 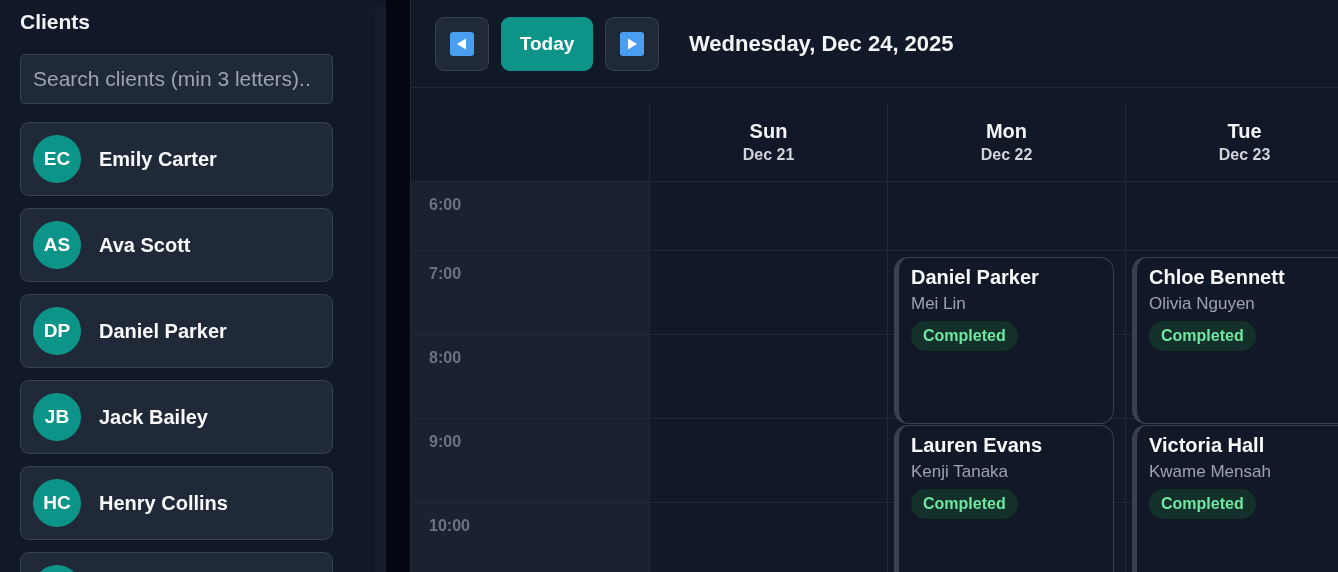 I want to click on appointment-card: Victoria Hall Kwame Mensah Completed, so click(x=1235, y=498).